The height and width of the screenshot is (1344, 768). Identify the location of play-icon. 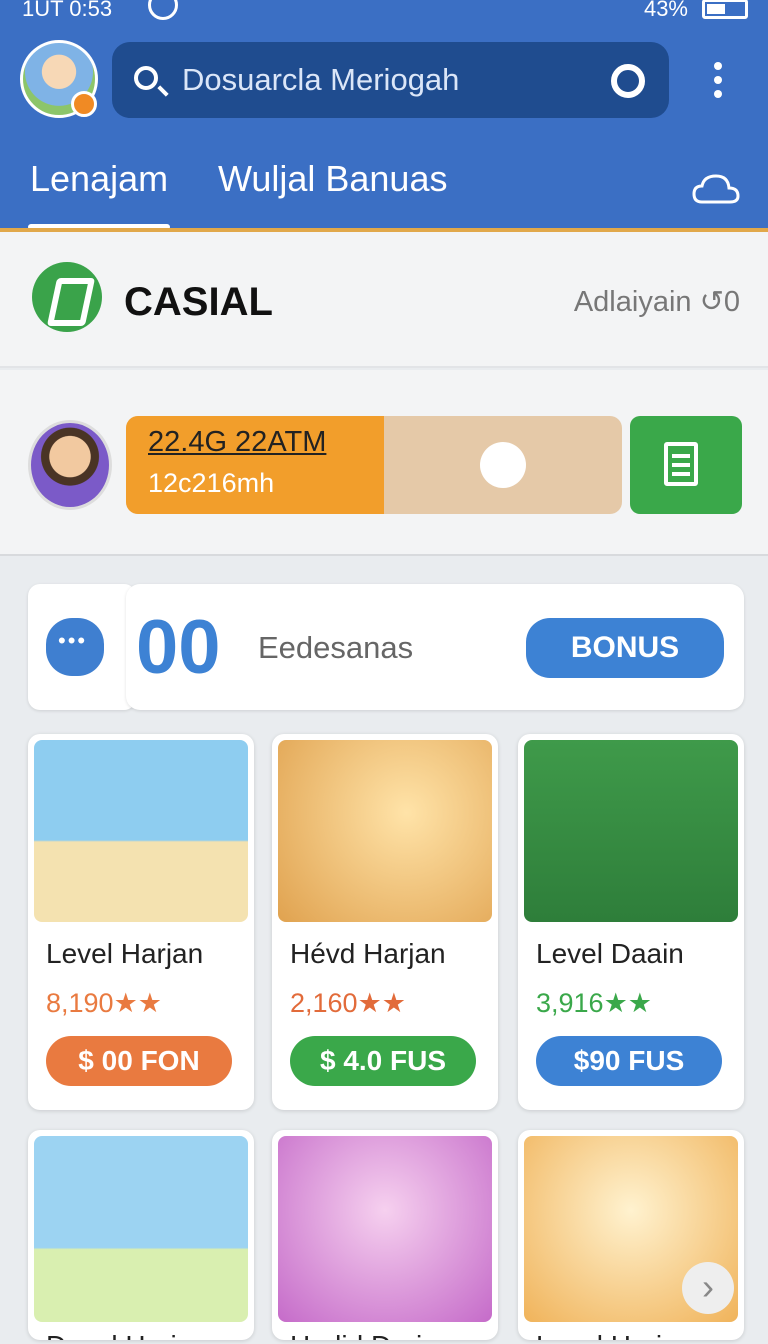
(503, 465).